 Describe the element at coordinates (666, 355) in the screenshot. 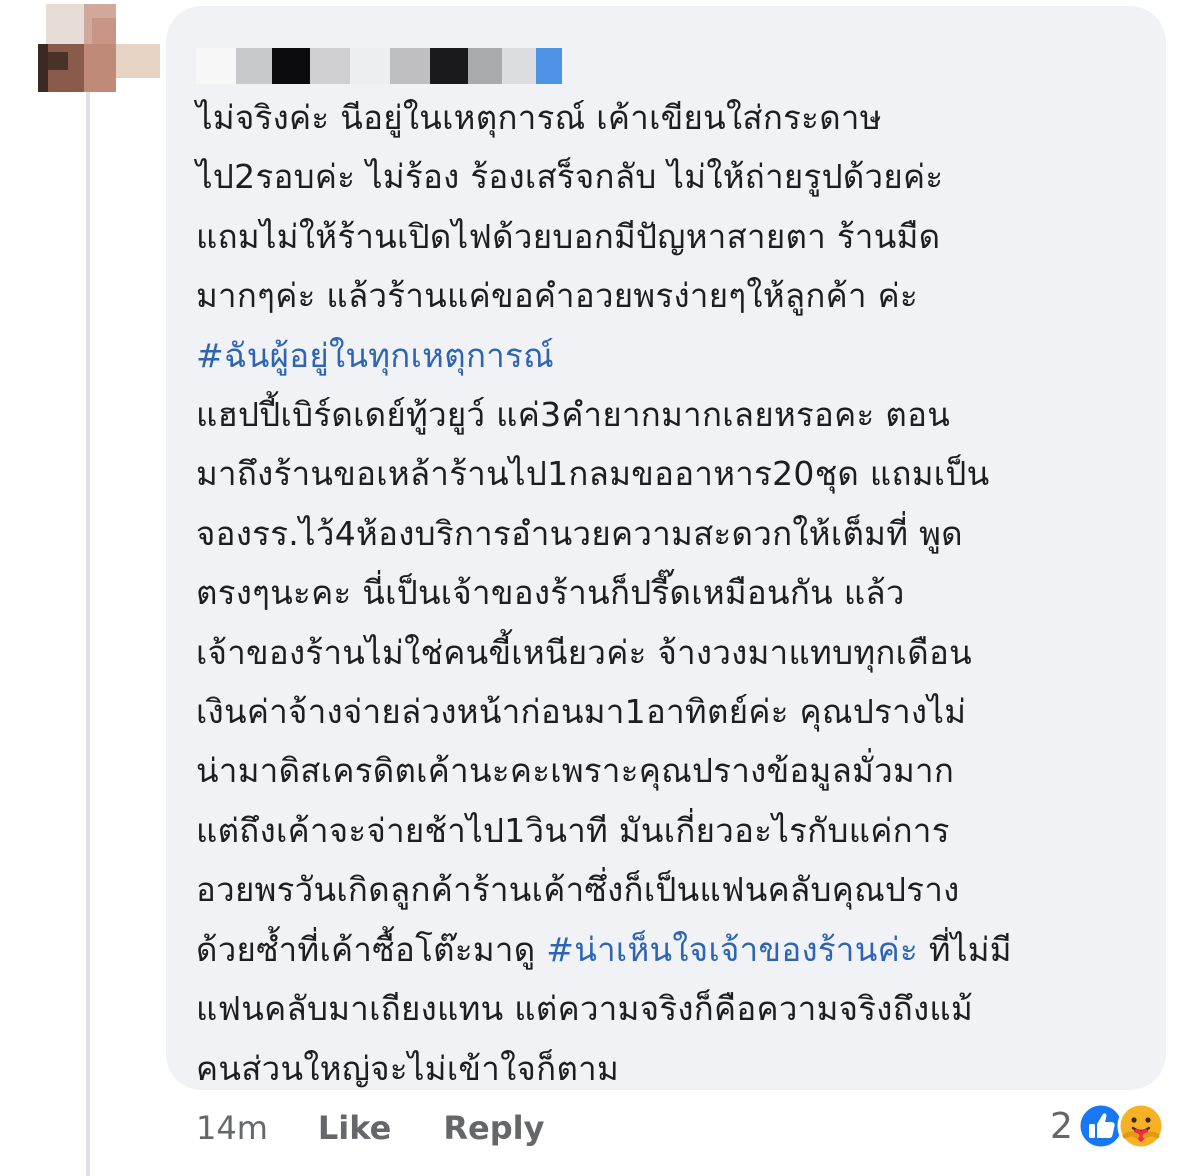

I see `hashtag-link: #ฉันผู้อยู่ในทุกเหตุการณ์` at that location.